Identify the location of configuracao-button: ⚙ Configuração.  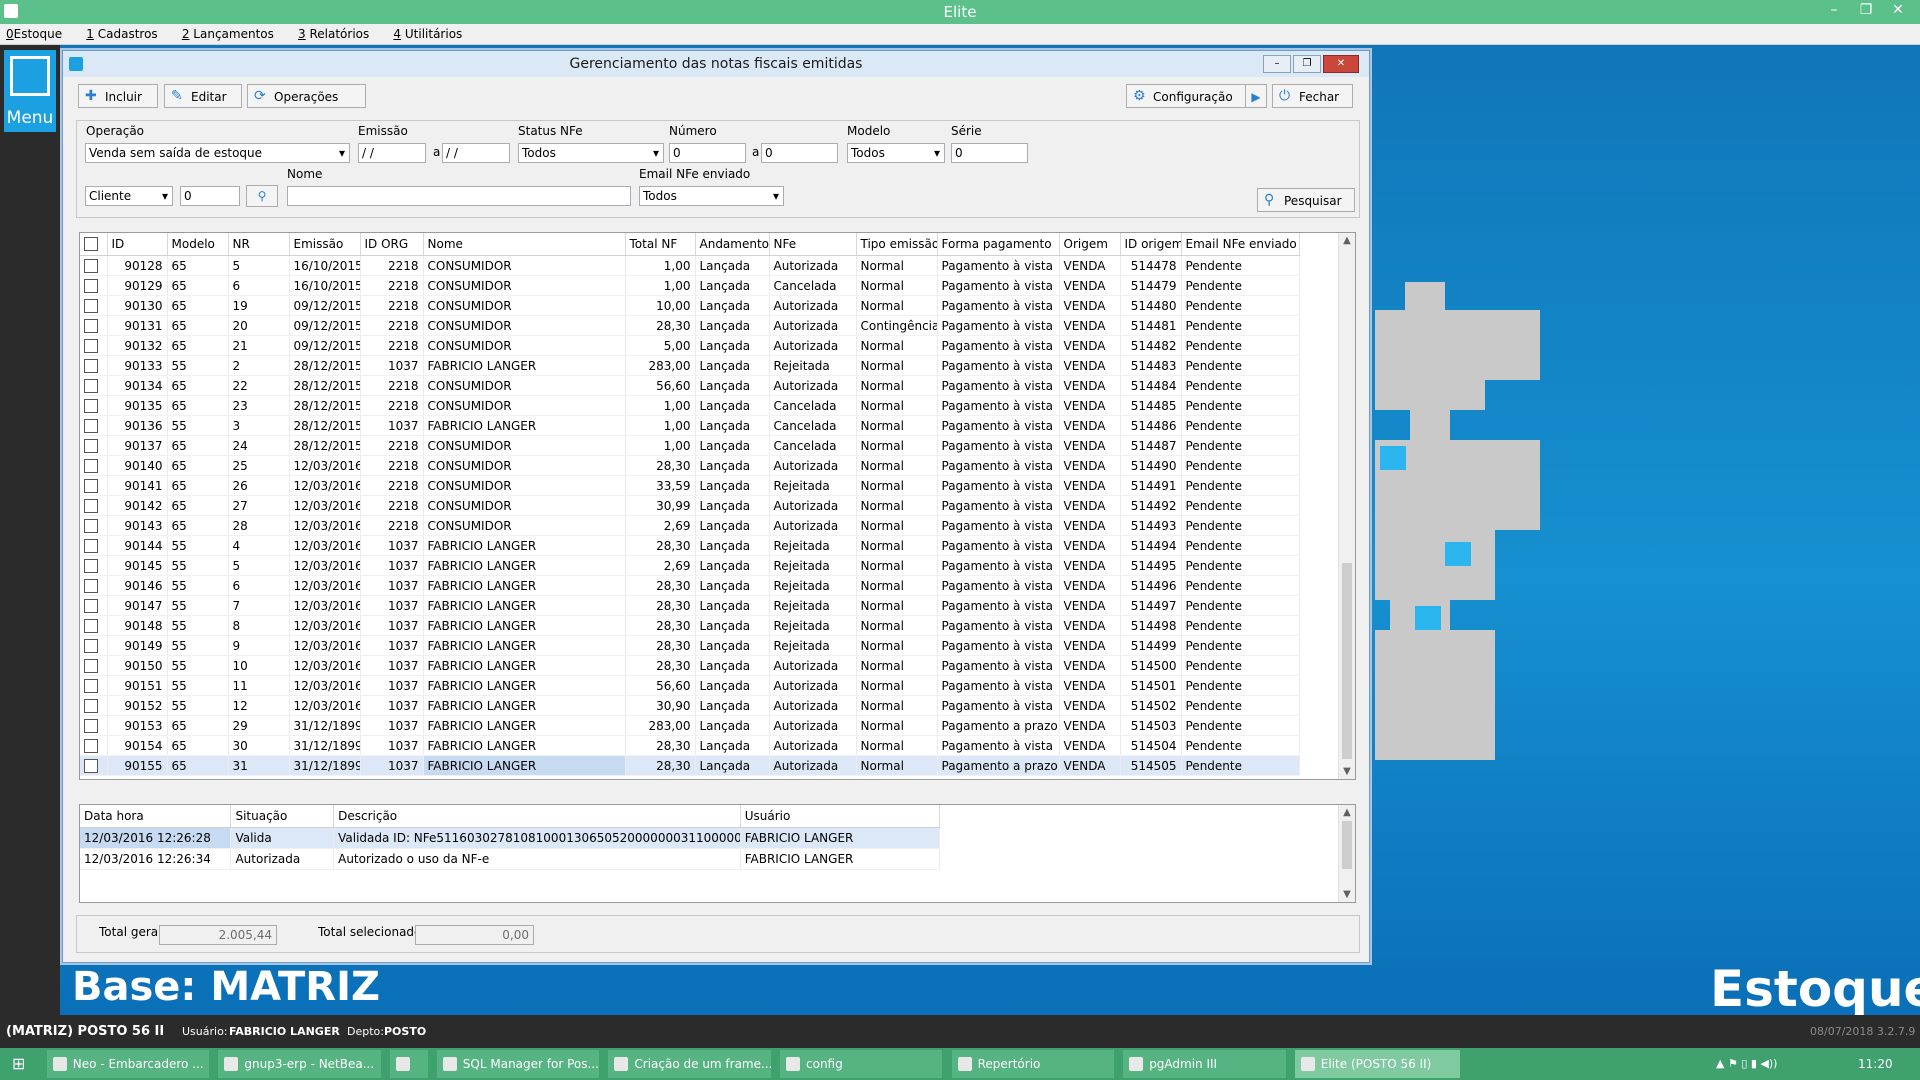
(1186, 96).